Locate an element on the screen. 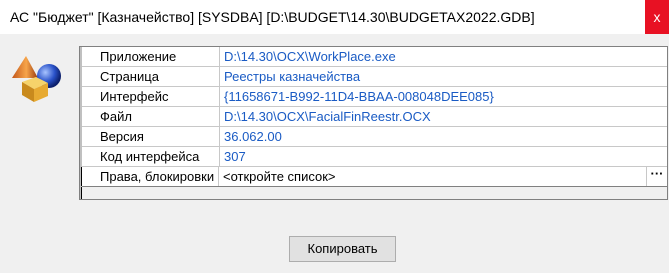 The image size is (669, 273). property-value: Реестры казначейства is located at coordinates (443, 76).